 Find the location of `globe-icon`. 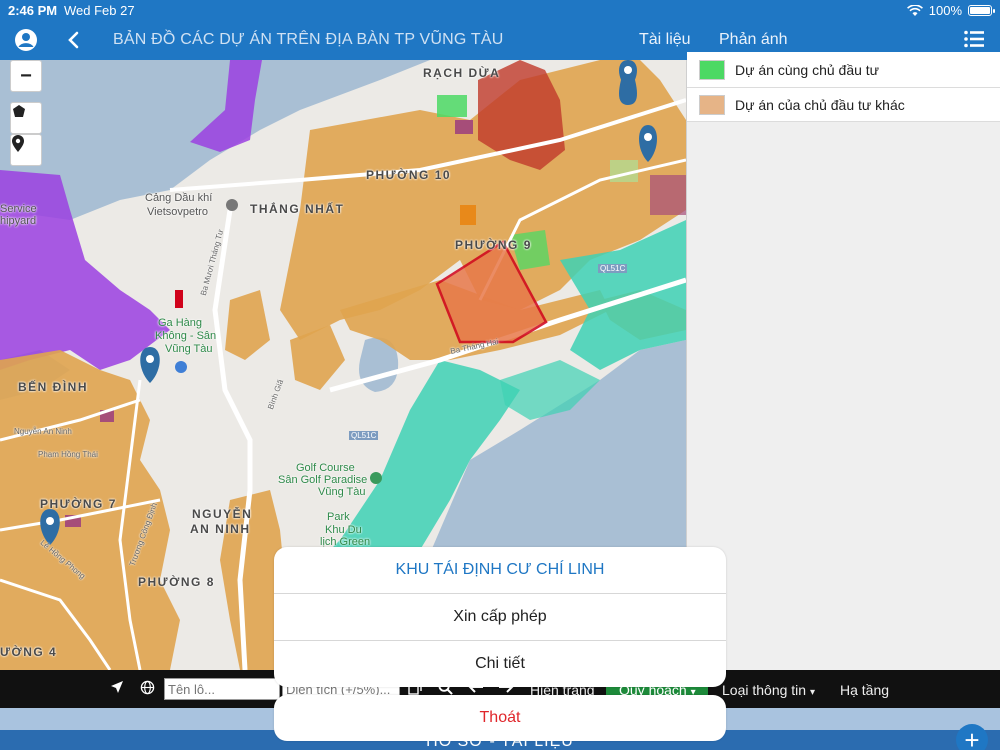

globe-icon is located at coordinates (147, 687).